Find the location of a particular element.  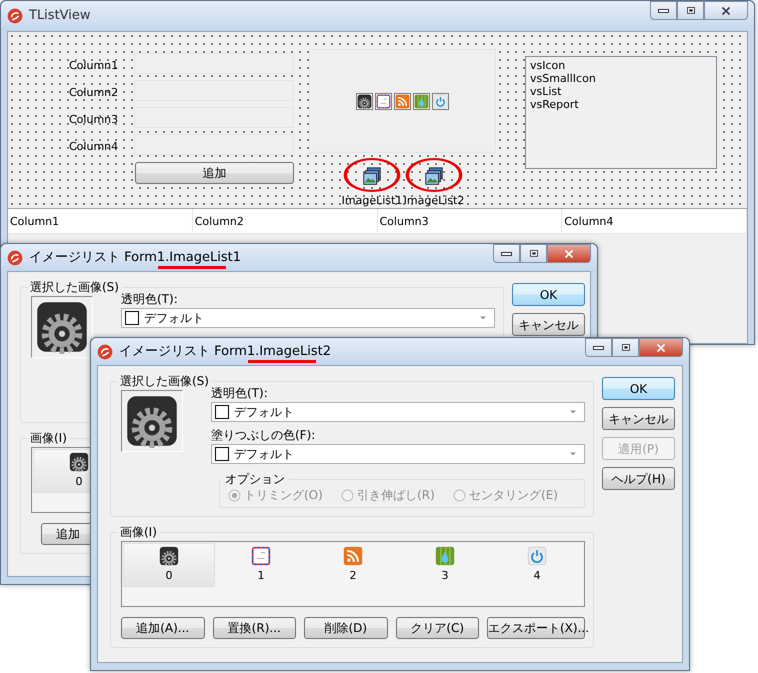

component-label: ImageList2 is located at coordinates (434, 201).